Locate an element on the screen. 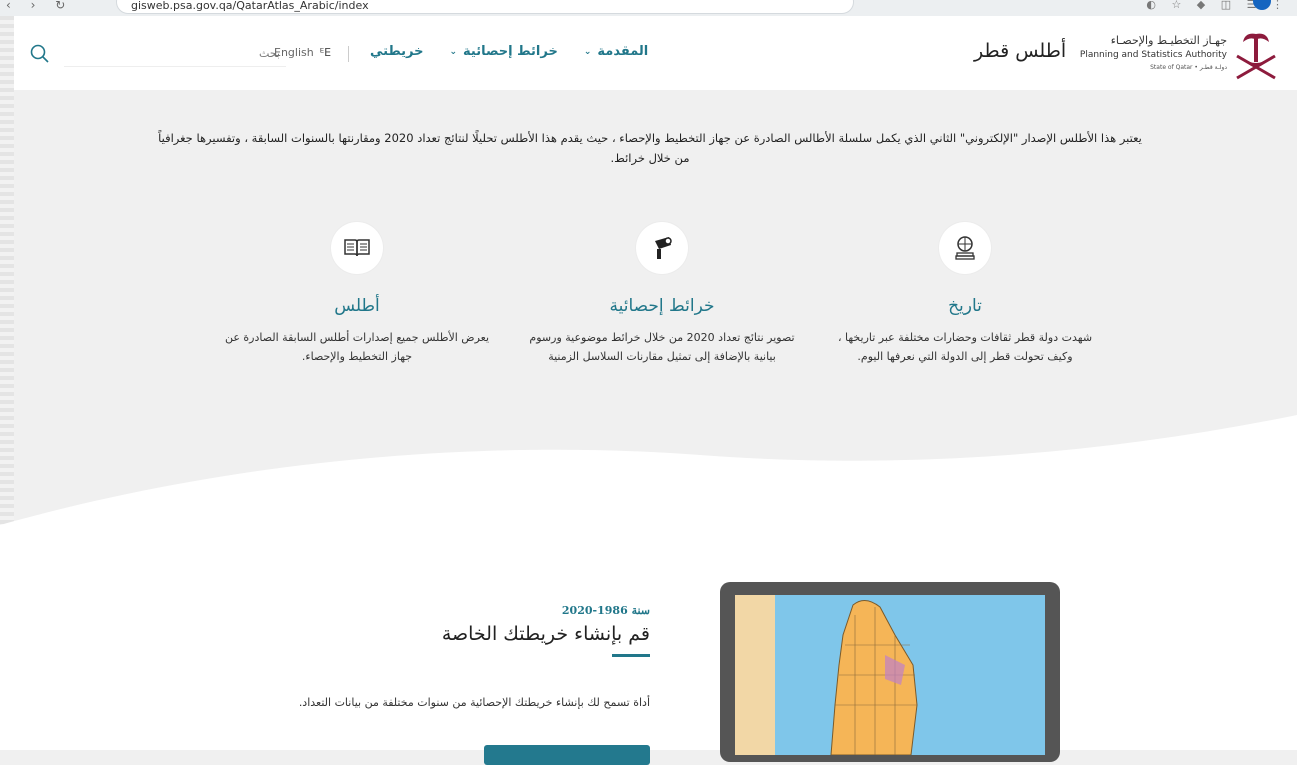 The width and height of the screenshot is (1297, 765). open-book-icon is located at coordinates (357, 248).